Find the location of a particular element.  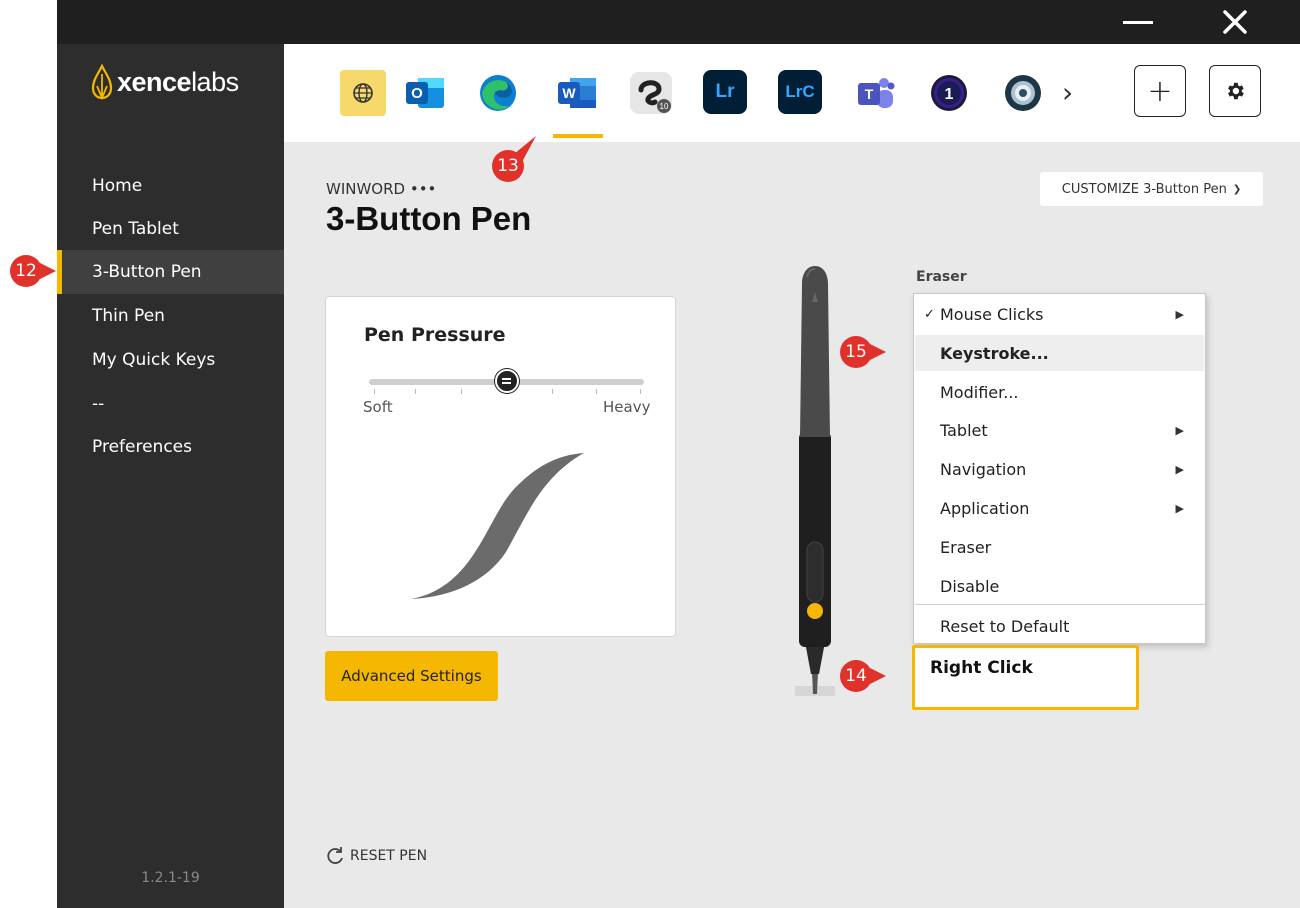

sidebar-item-label: 3-Button Pen is located at coordinates (147, 272).